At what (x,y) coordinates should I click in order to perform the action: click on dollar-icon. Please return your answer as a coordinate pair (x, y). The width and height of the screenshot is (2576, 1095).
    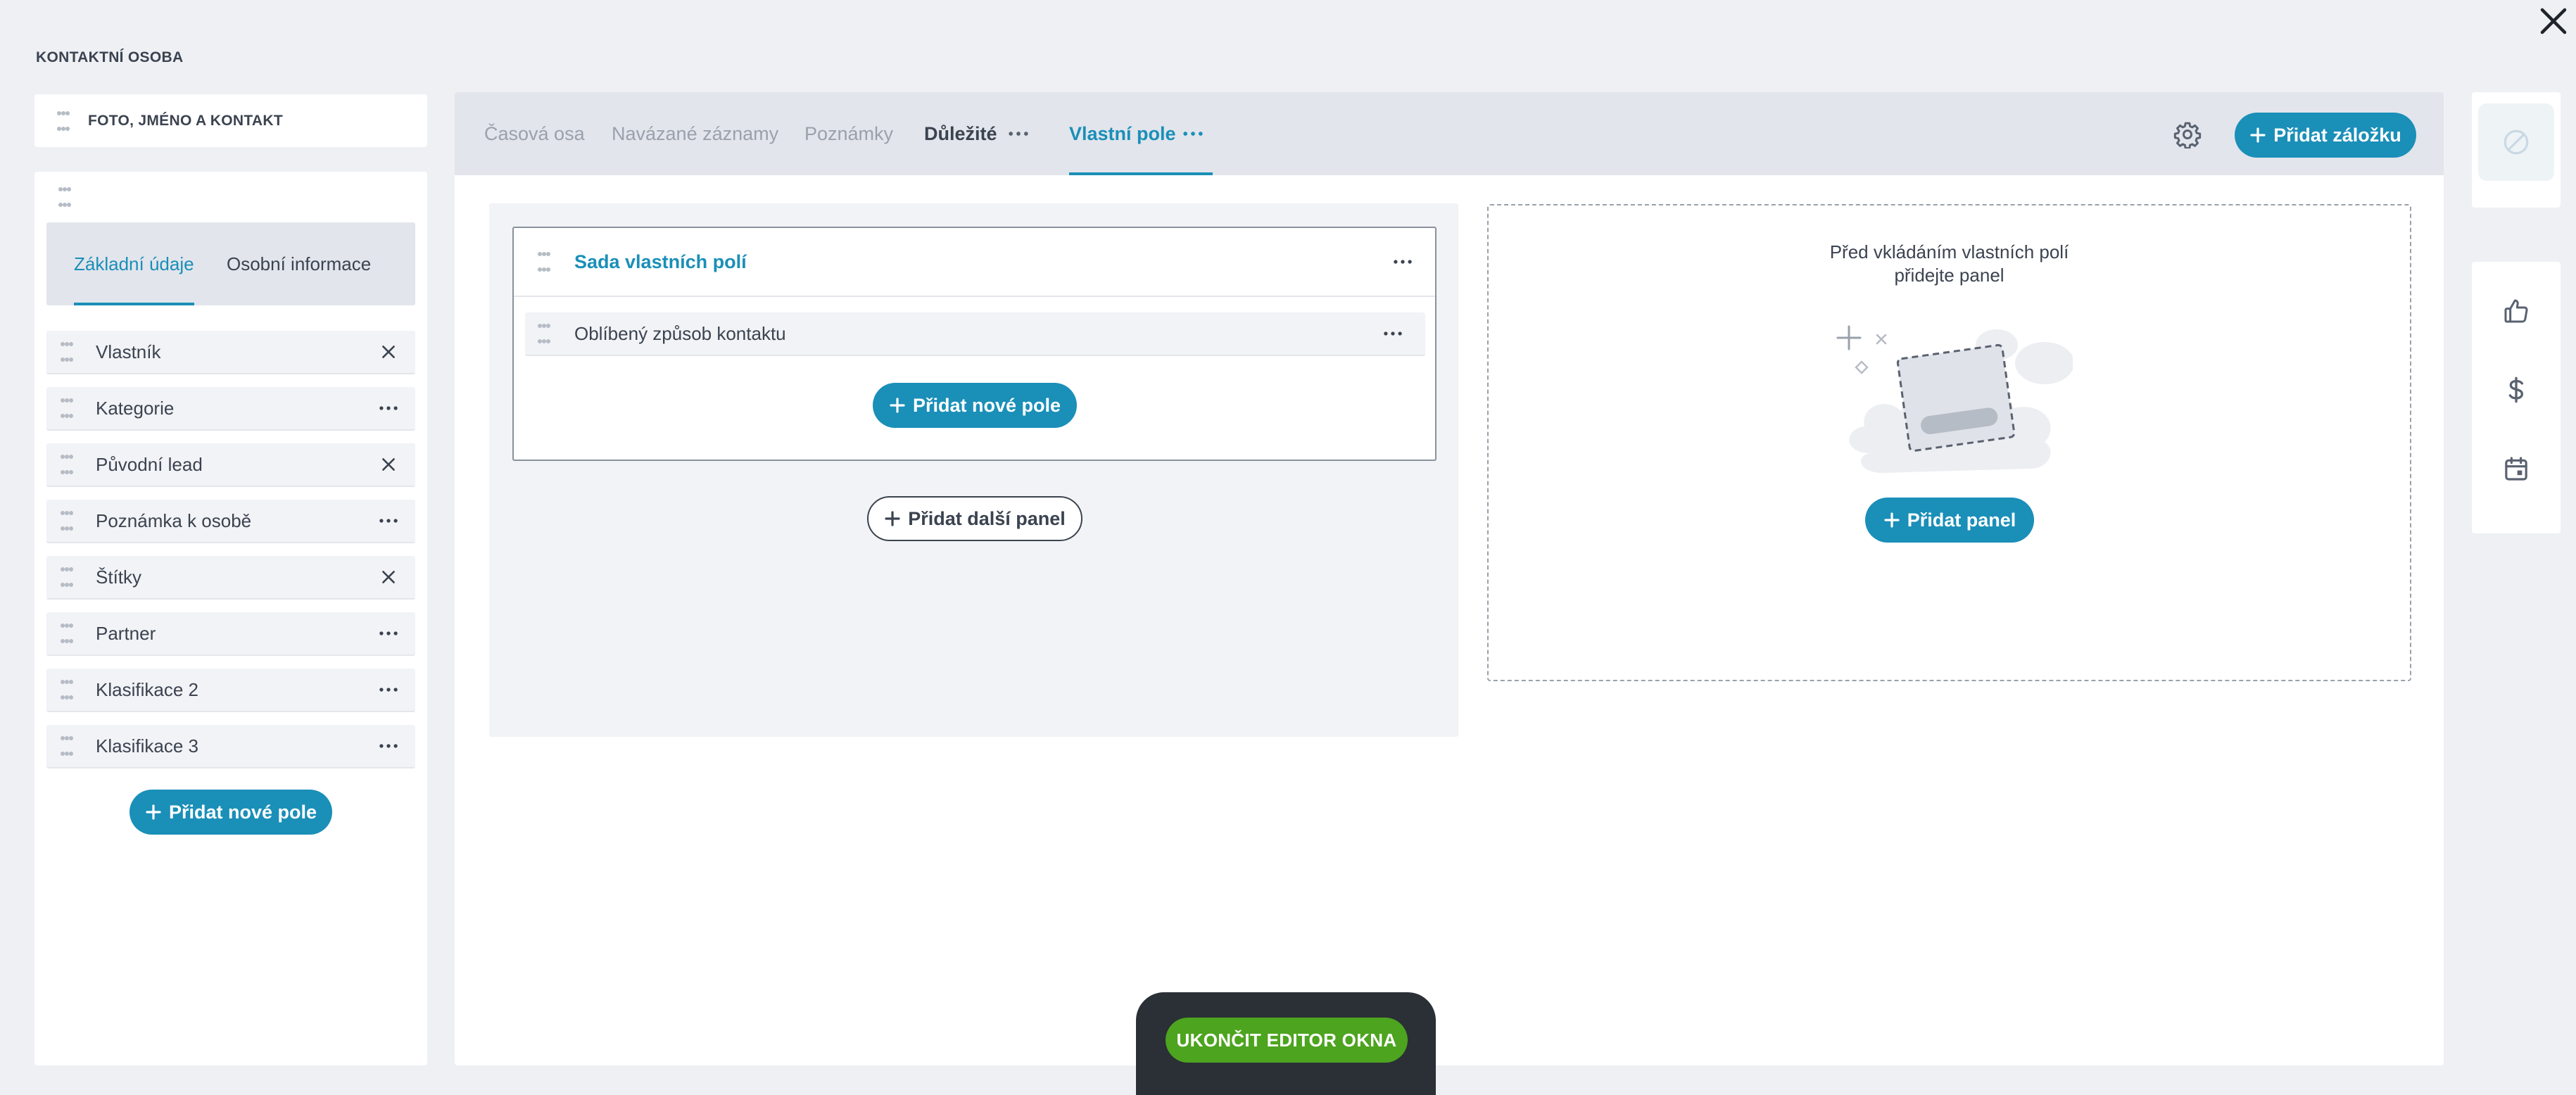
    Looking at the image, I should click on (2516, 390).